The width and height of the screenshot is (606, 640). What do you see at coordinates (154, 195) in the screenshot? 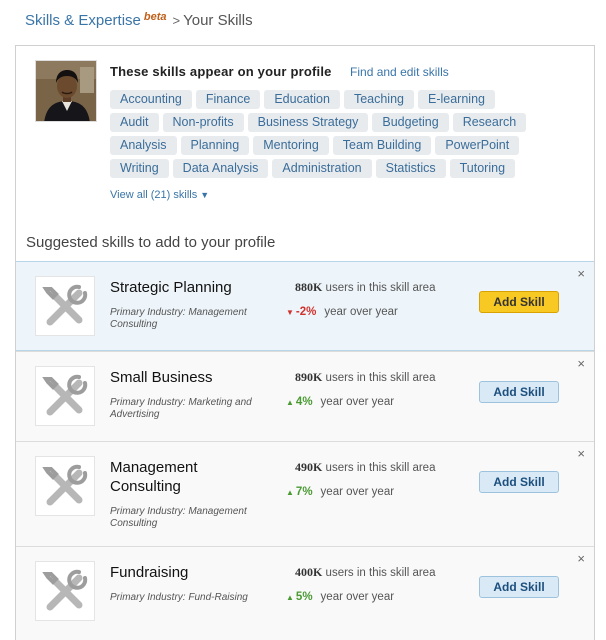
I see `view-all-skills-label: View all (21) skills` at bounding box center [154, 195].